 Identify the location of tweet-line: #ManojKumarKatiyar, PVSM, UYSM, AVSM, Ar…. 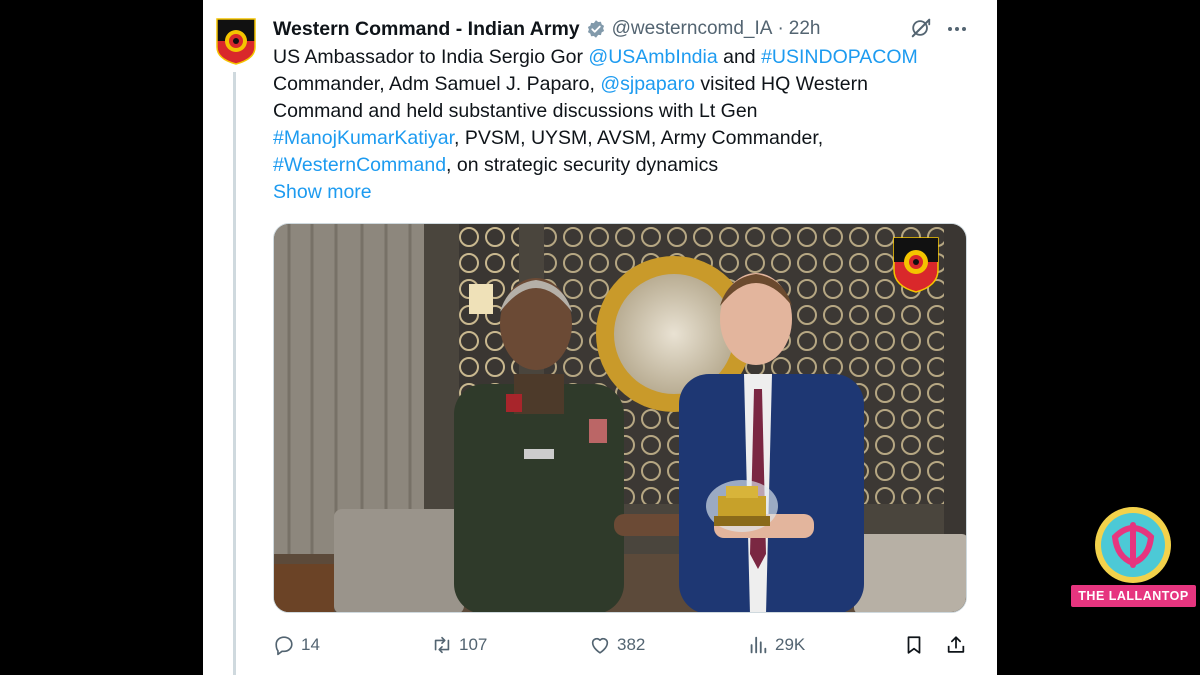
(623, 138).